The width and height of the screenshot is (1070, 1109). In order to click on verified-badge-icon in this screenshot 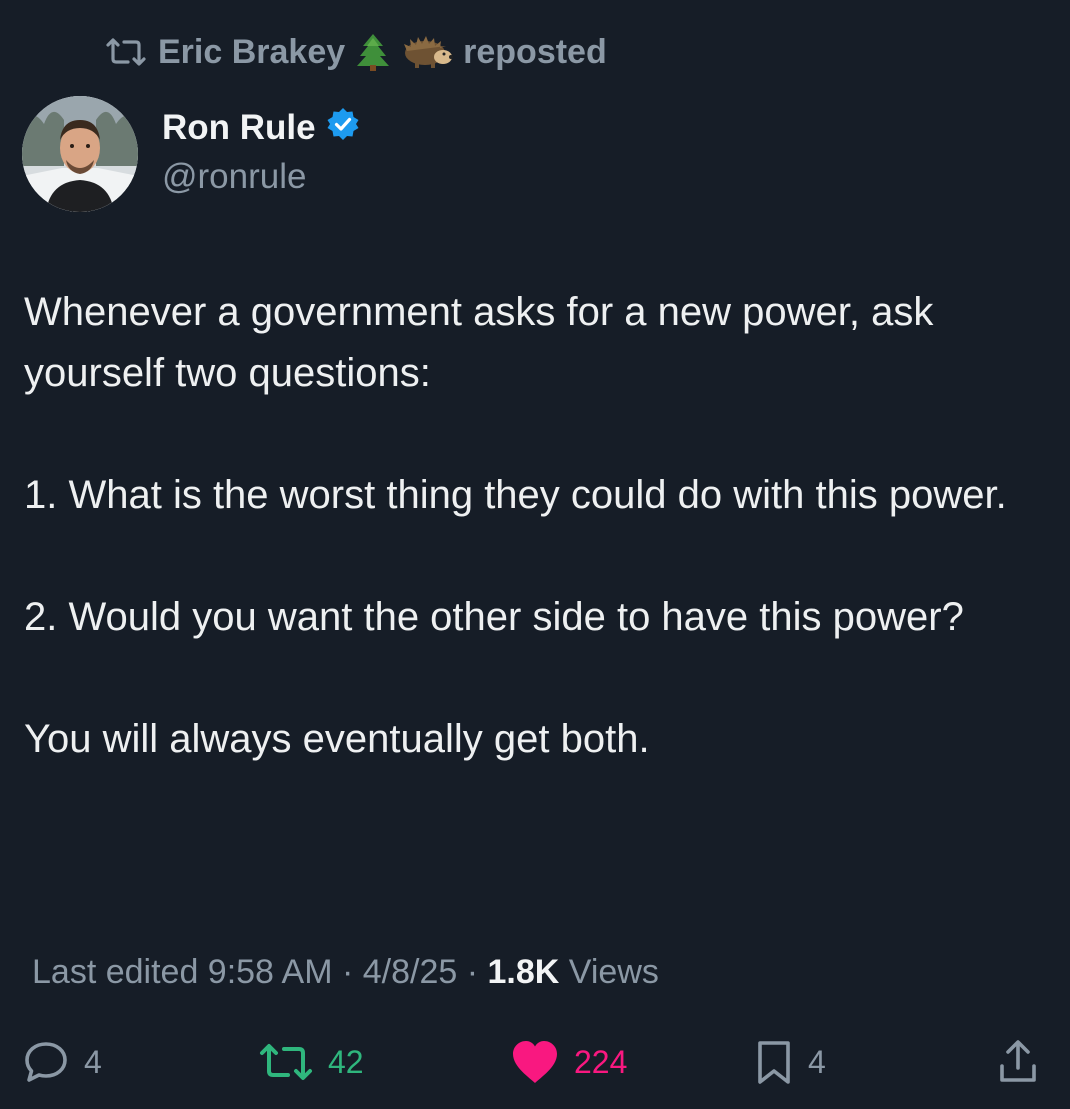, I will do `click(343, 128)`.